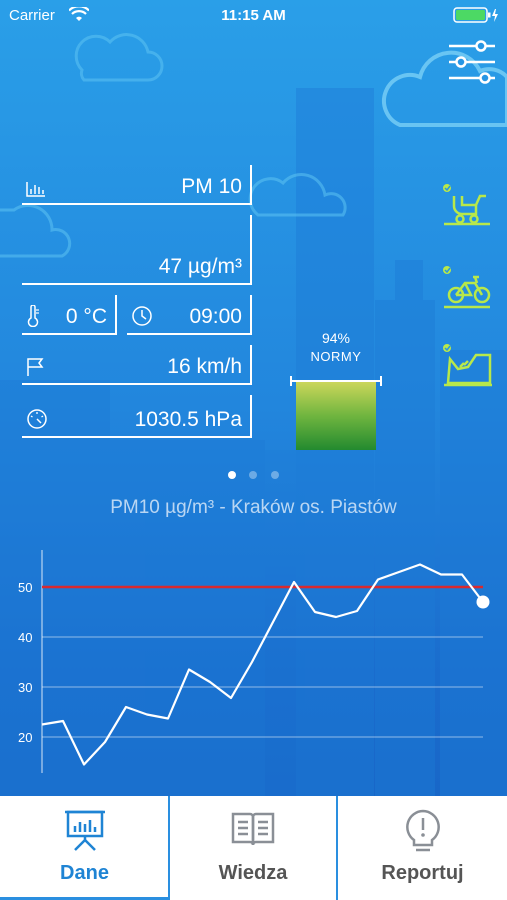 The image size is (507, 900). I want to click on clock-label: 11:15 AM, so click(253, 15).